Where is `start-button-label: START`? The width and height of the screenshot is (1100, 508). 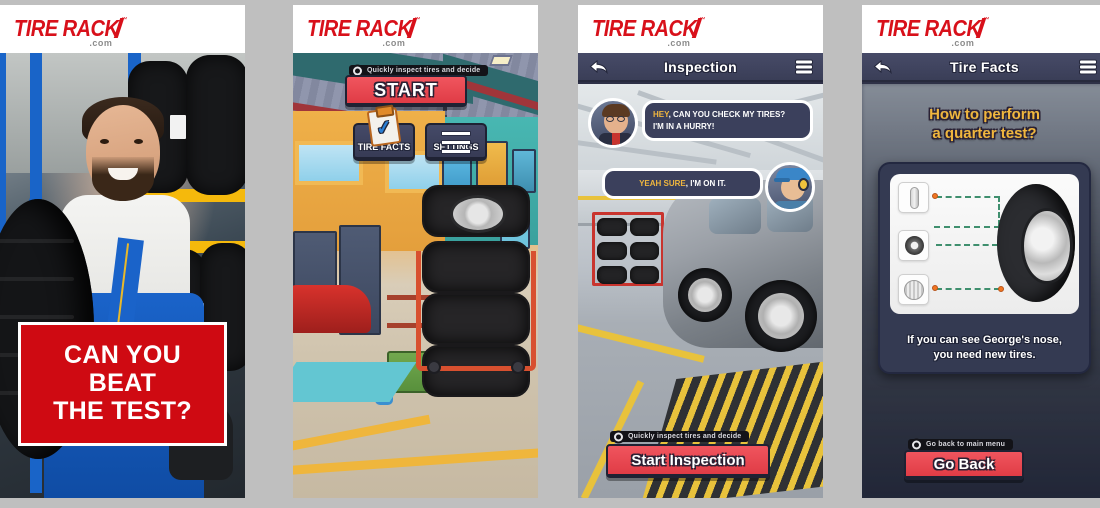 start-button-label: START is located at coordinates (406, 89).